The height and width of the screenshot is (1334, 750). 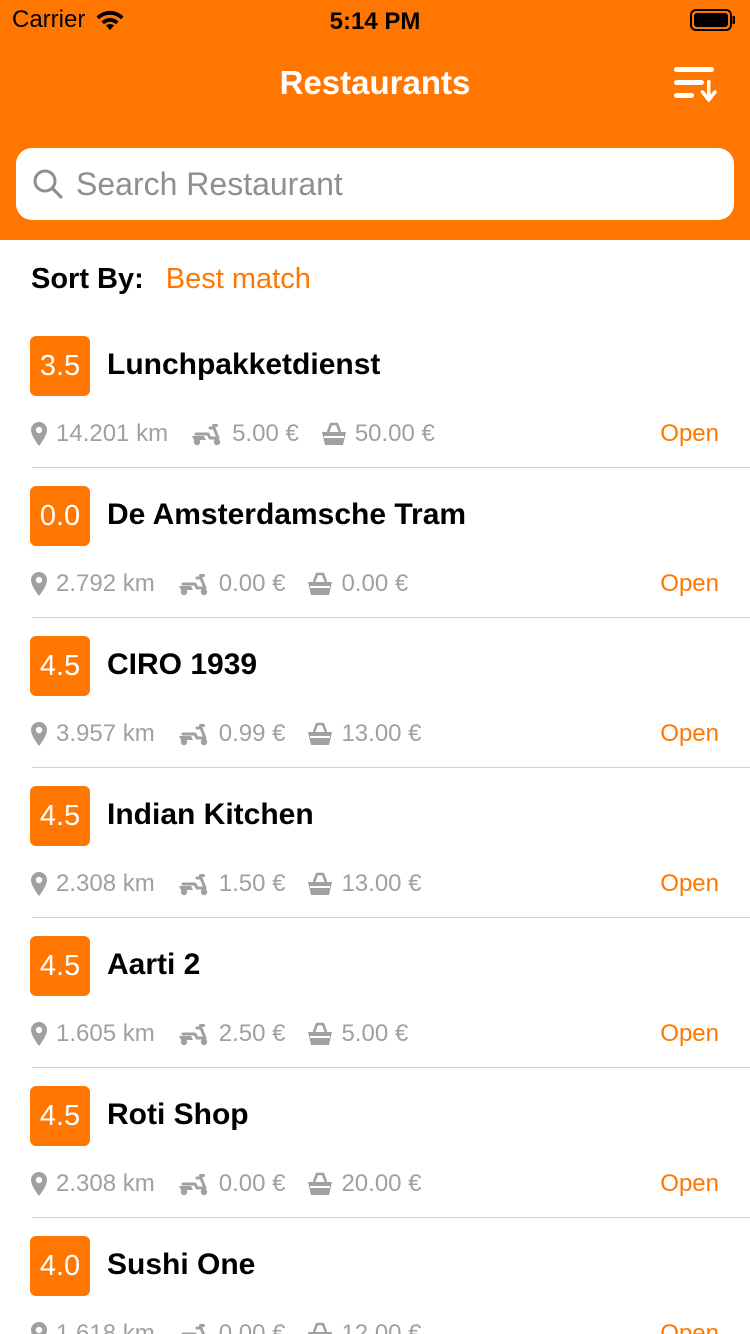 I want to click on min-order-value: 5.00 €, so click(x=375, y=1033).